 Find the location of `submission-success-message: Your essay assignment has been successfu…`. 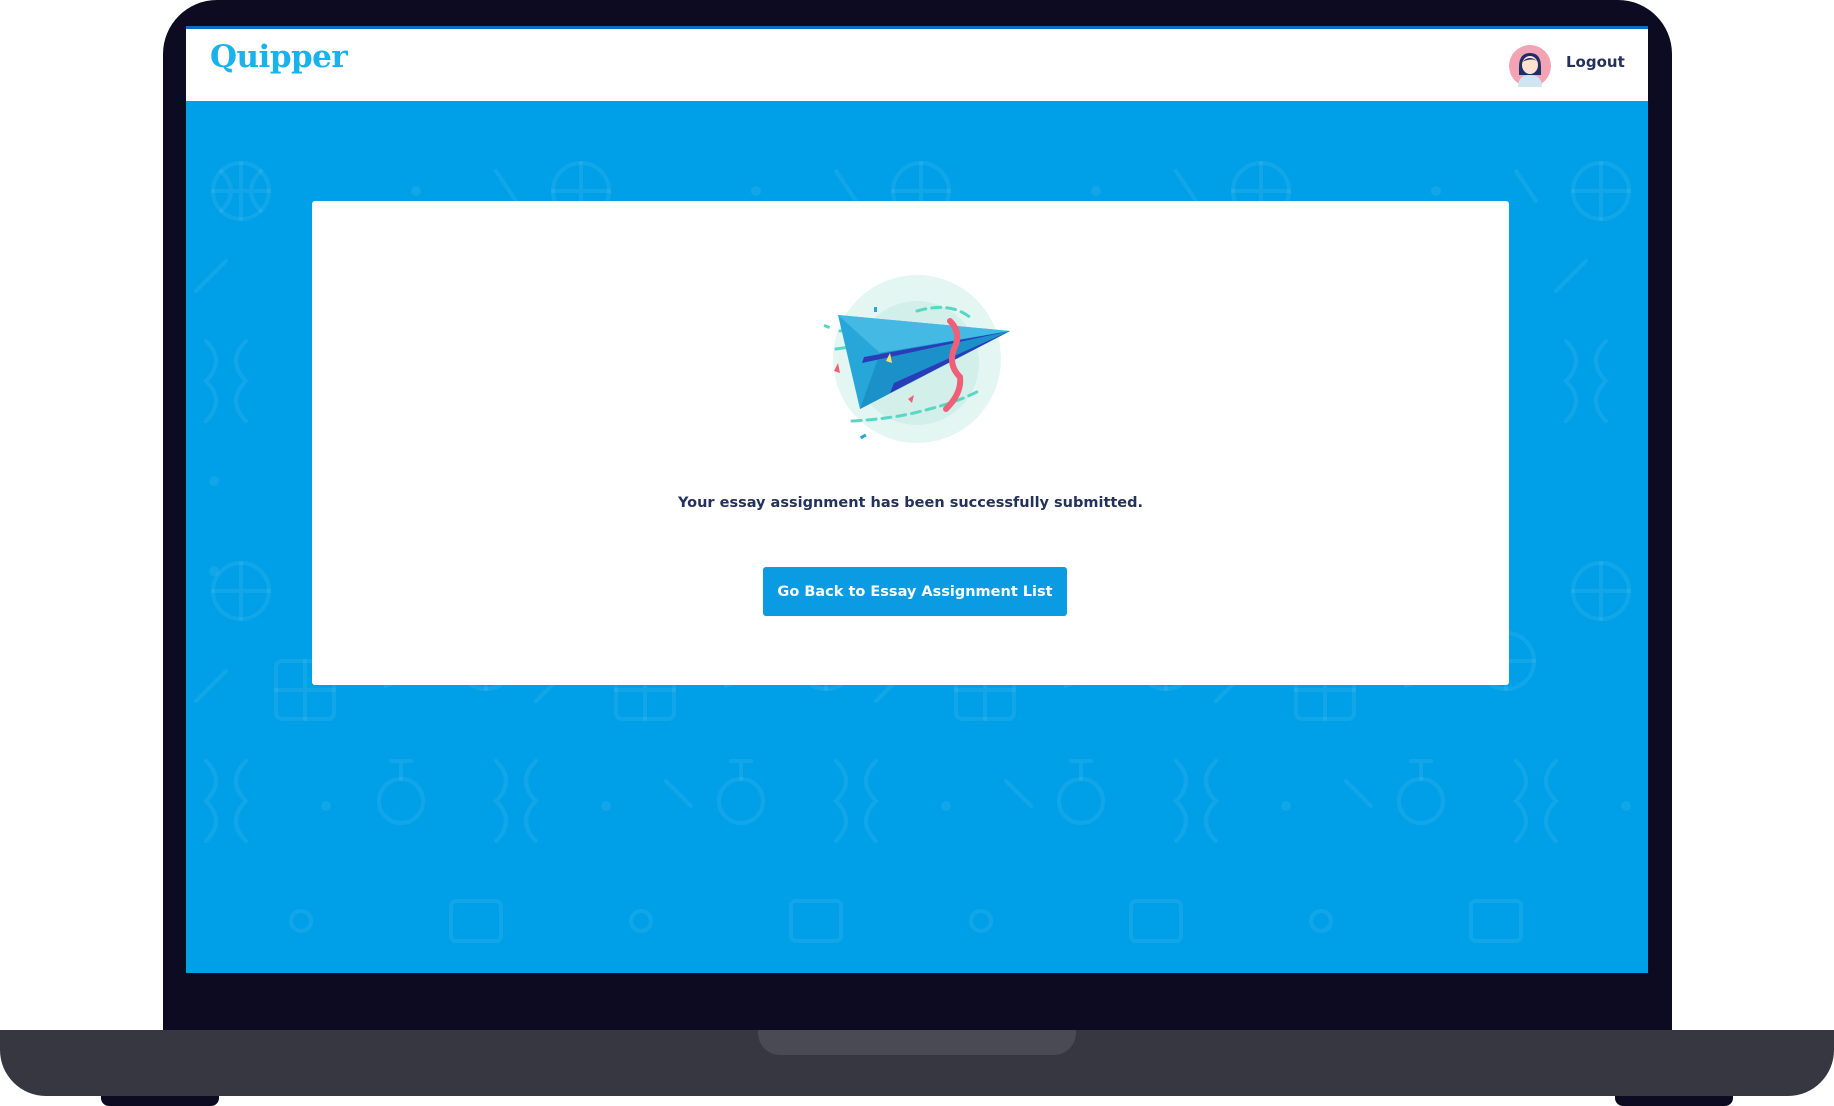

submission-success-message: Your essay assignment has been successfu… is located at coordinates (910, 503).